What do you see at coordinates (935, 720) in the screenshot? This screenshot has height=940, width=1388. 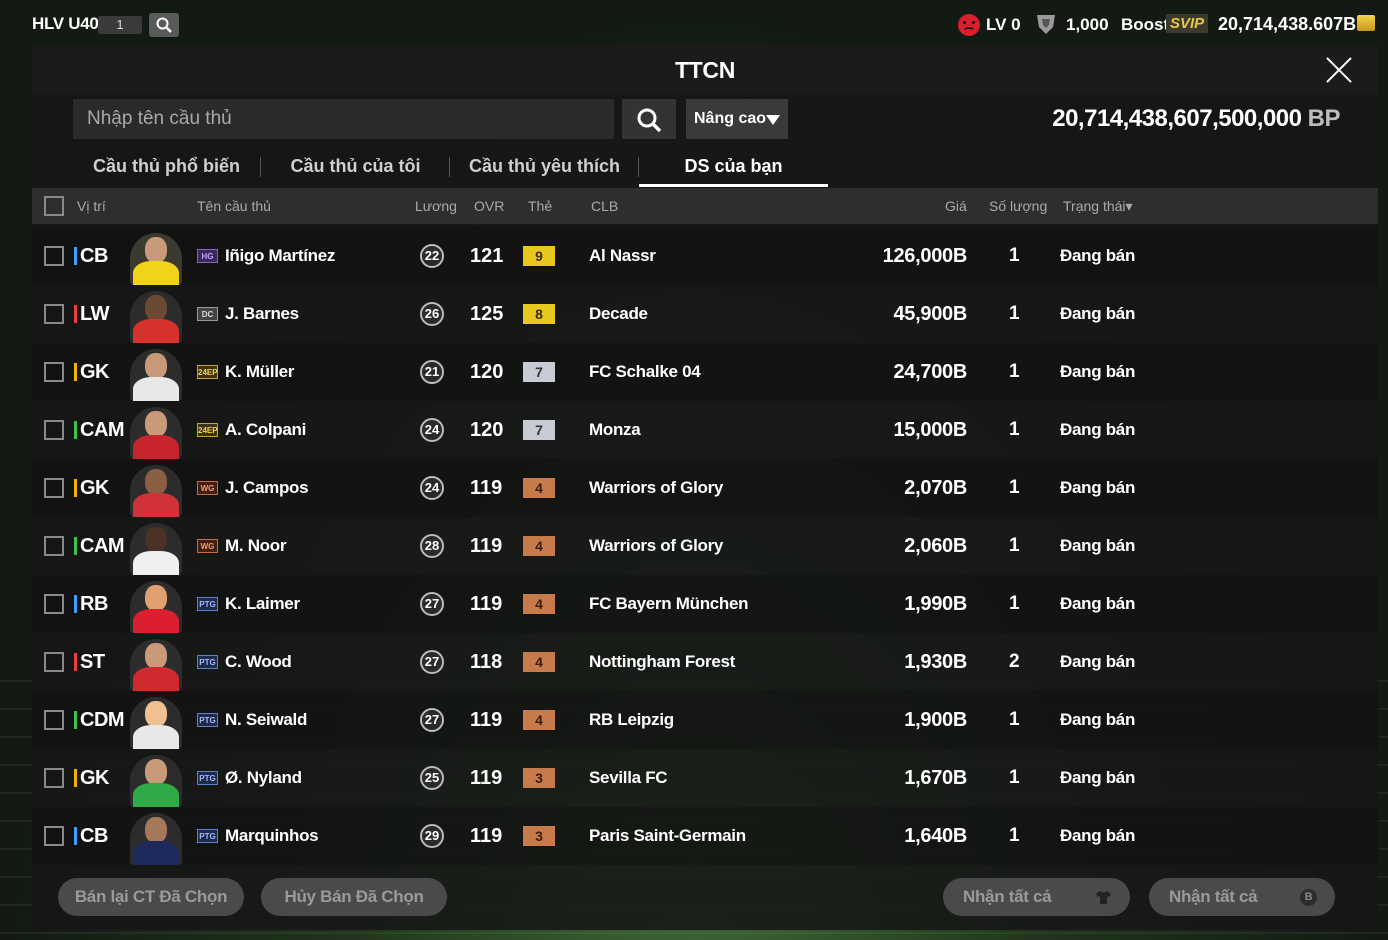 I see `player-price: 1,900B` at bounding box center [935, 720].